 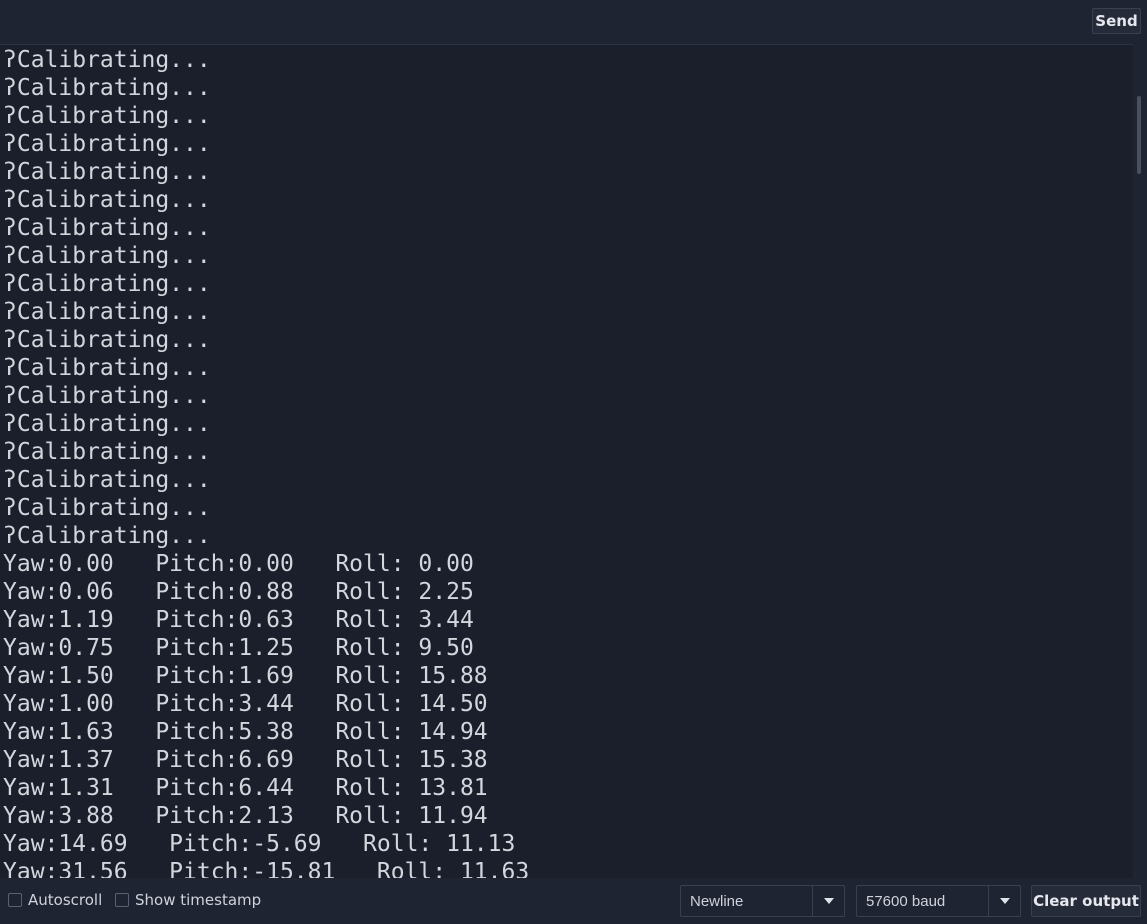 What do you see at coordinates (906, 901) in the screenshot?
I see `baud-rate-value: 57600 baud` at bounding box center [906, 901].